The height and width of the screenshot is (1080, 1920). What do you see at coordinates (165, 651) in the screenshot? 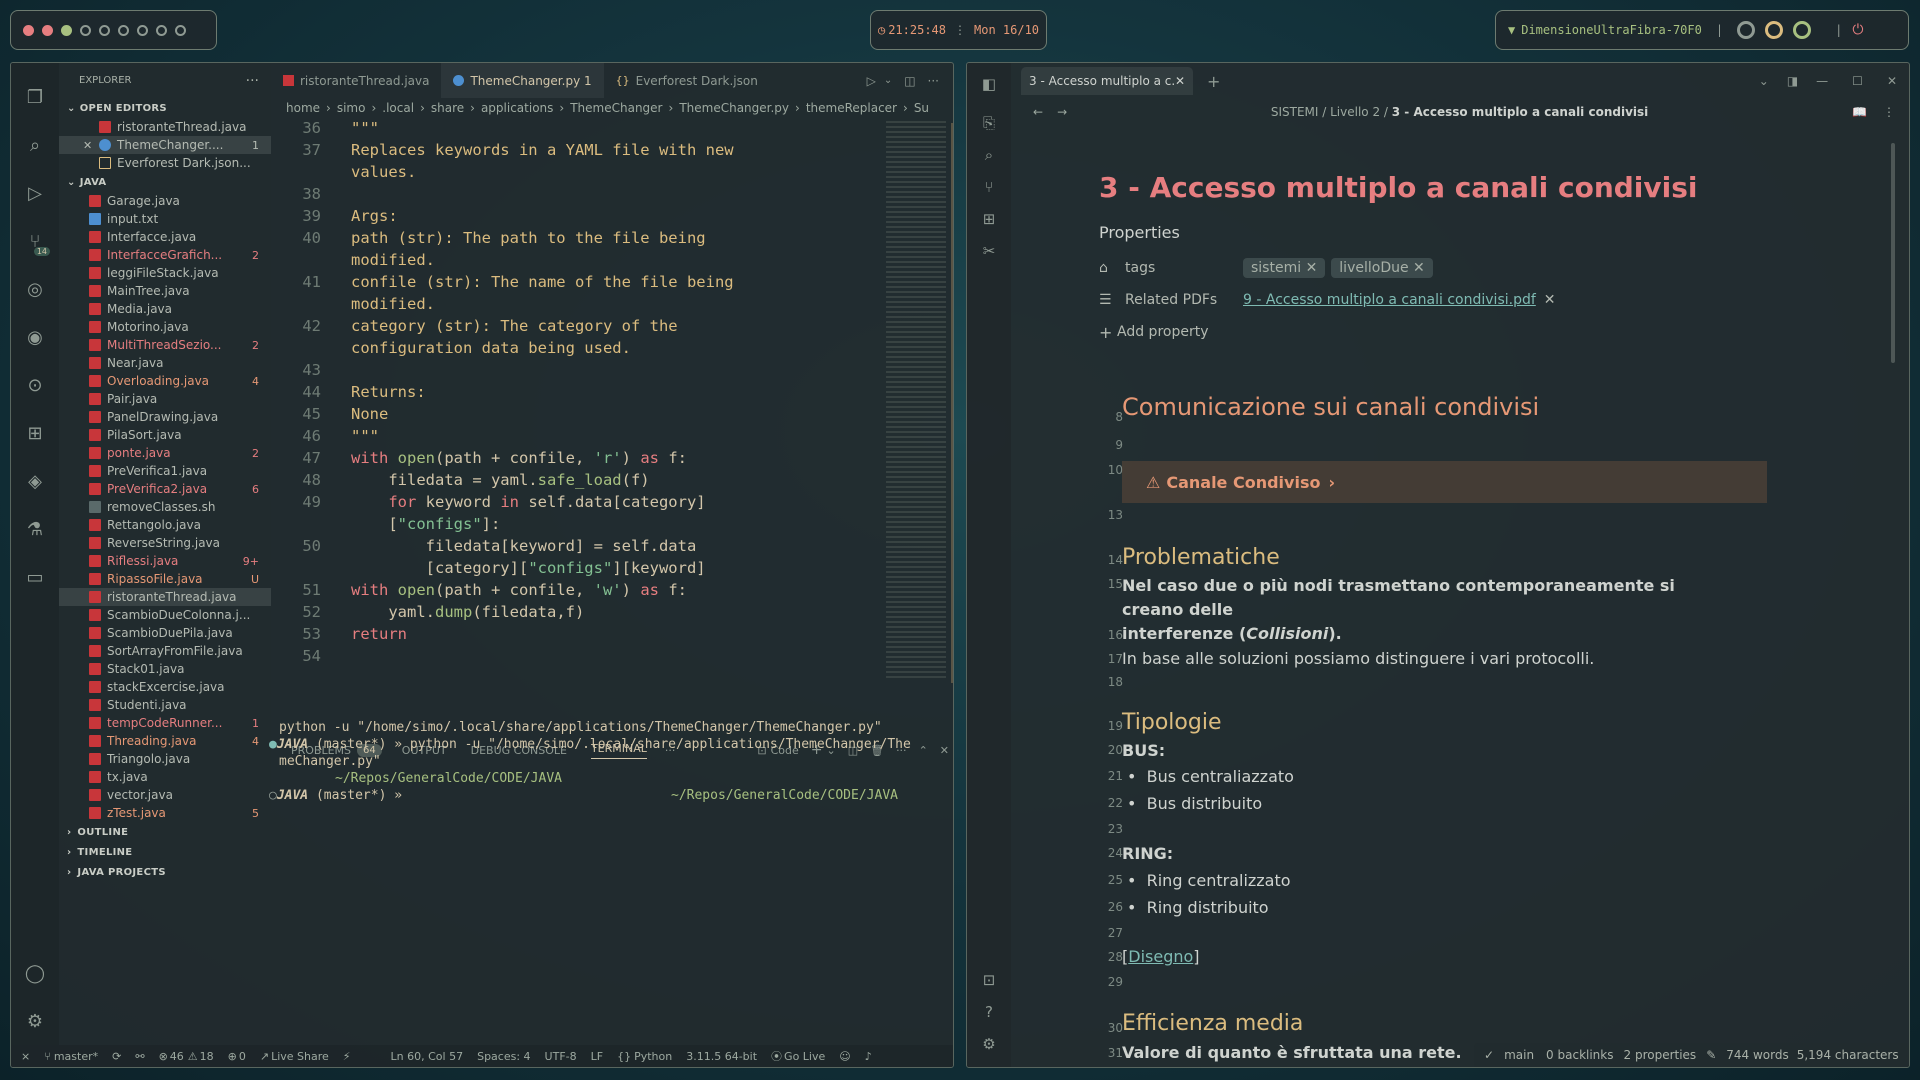
I see `file-item: SortArrayFromFile.java` at bounding box center [165, 651].